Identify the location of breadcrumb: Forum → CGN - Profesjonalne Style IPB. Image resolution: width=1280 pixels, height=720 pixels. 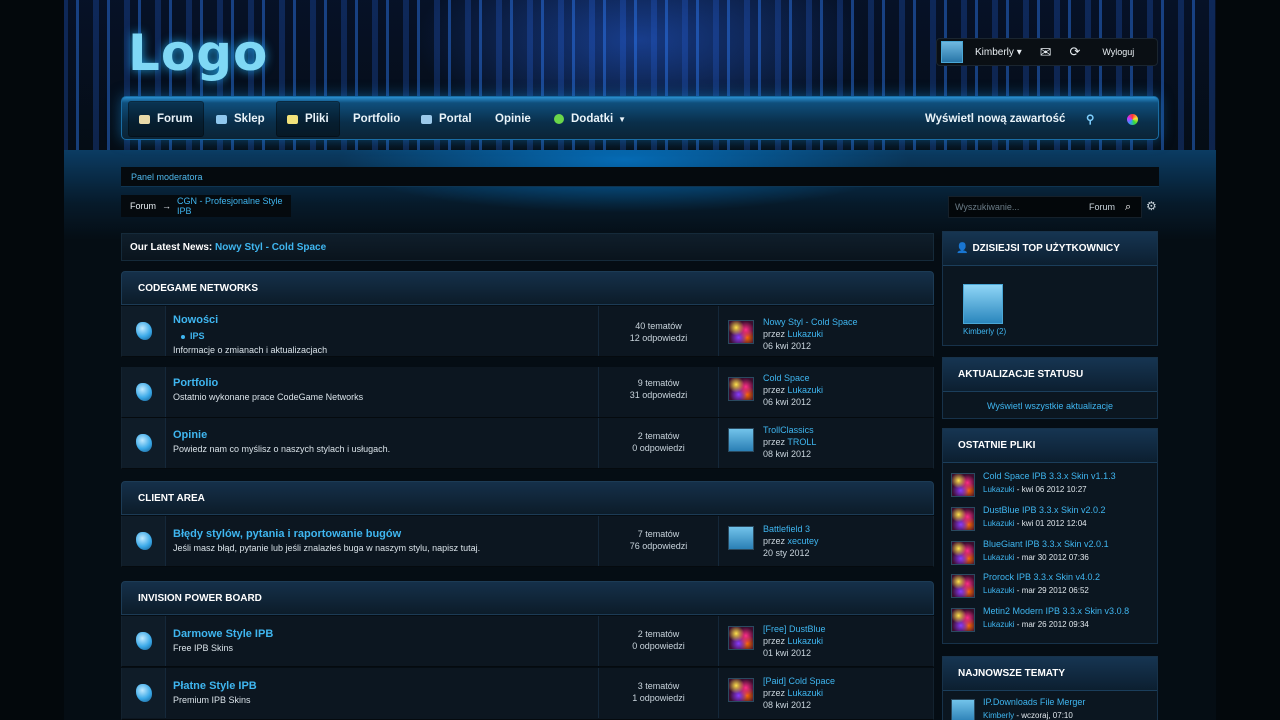
(206, 206).